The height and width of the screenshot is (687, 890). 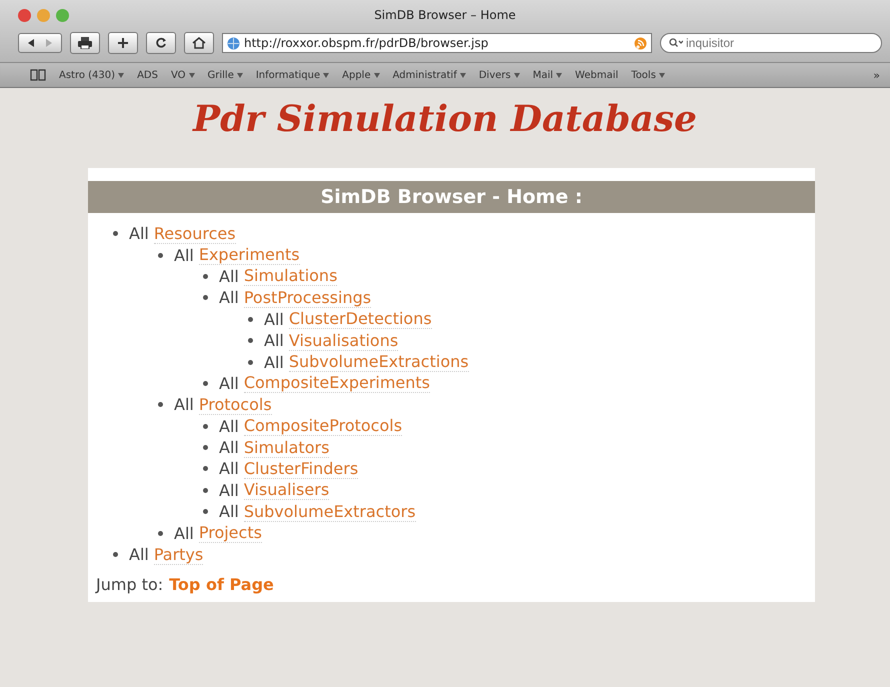 I want to click on search-field: inquisitor, so click(x=771, y=43).